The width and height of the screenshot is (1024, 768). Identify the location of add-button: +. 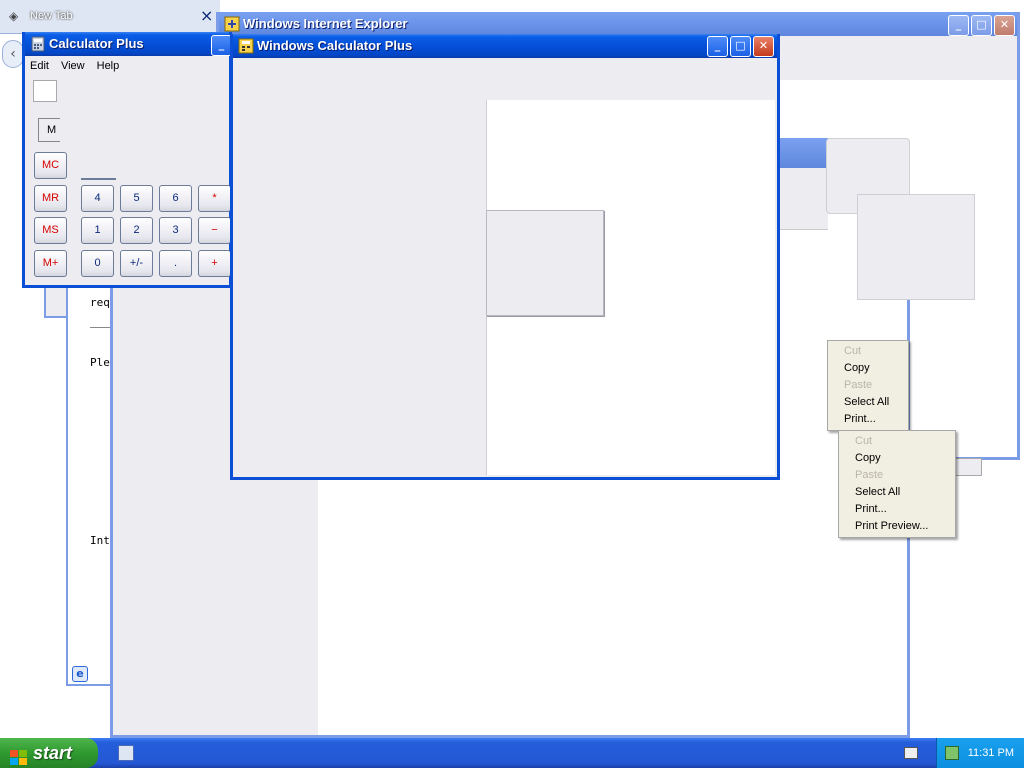
(214, 263).